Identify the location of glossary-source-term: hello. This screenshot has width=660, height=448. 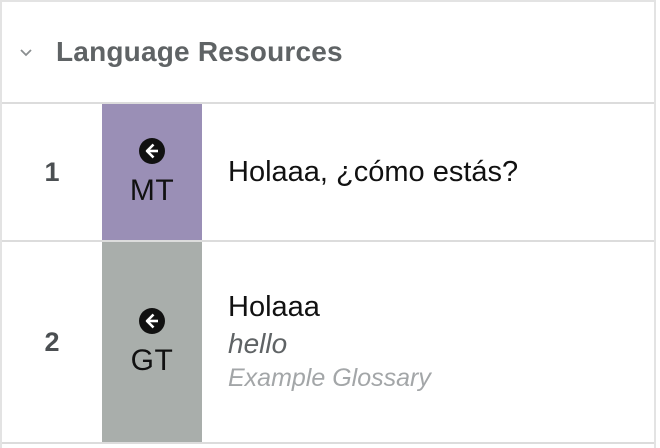
(258, 343).